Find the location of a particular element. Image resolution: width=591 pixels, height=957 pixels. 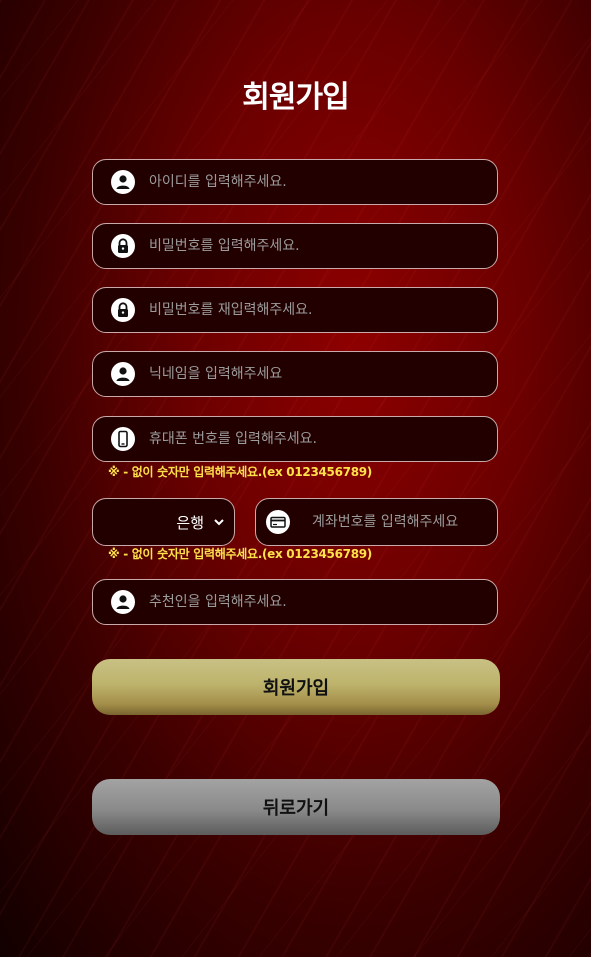

phone-notice: ※ - 없이 숫자만 입력해주세요.(ex 0123456789) is located at coordinates (240, 472).